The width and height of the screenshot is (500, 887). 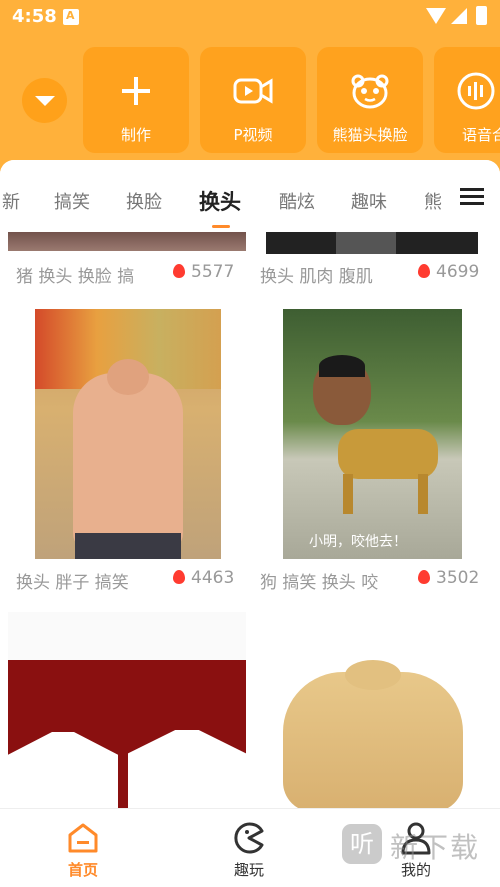 What do you see at coordinates (250, 196) in the screenshot?
I see `category-tabs: 新 搞笑 换脸 换头 酷炫 趣味 熊` at bounding box center [250, 196].